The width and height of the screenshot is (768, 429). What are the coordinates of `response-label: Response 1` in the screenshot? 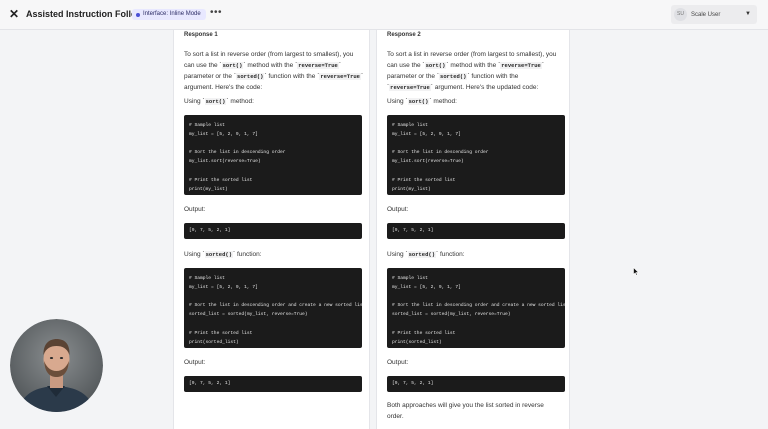 It's located at (201, 35).